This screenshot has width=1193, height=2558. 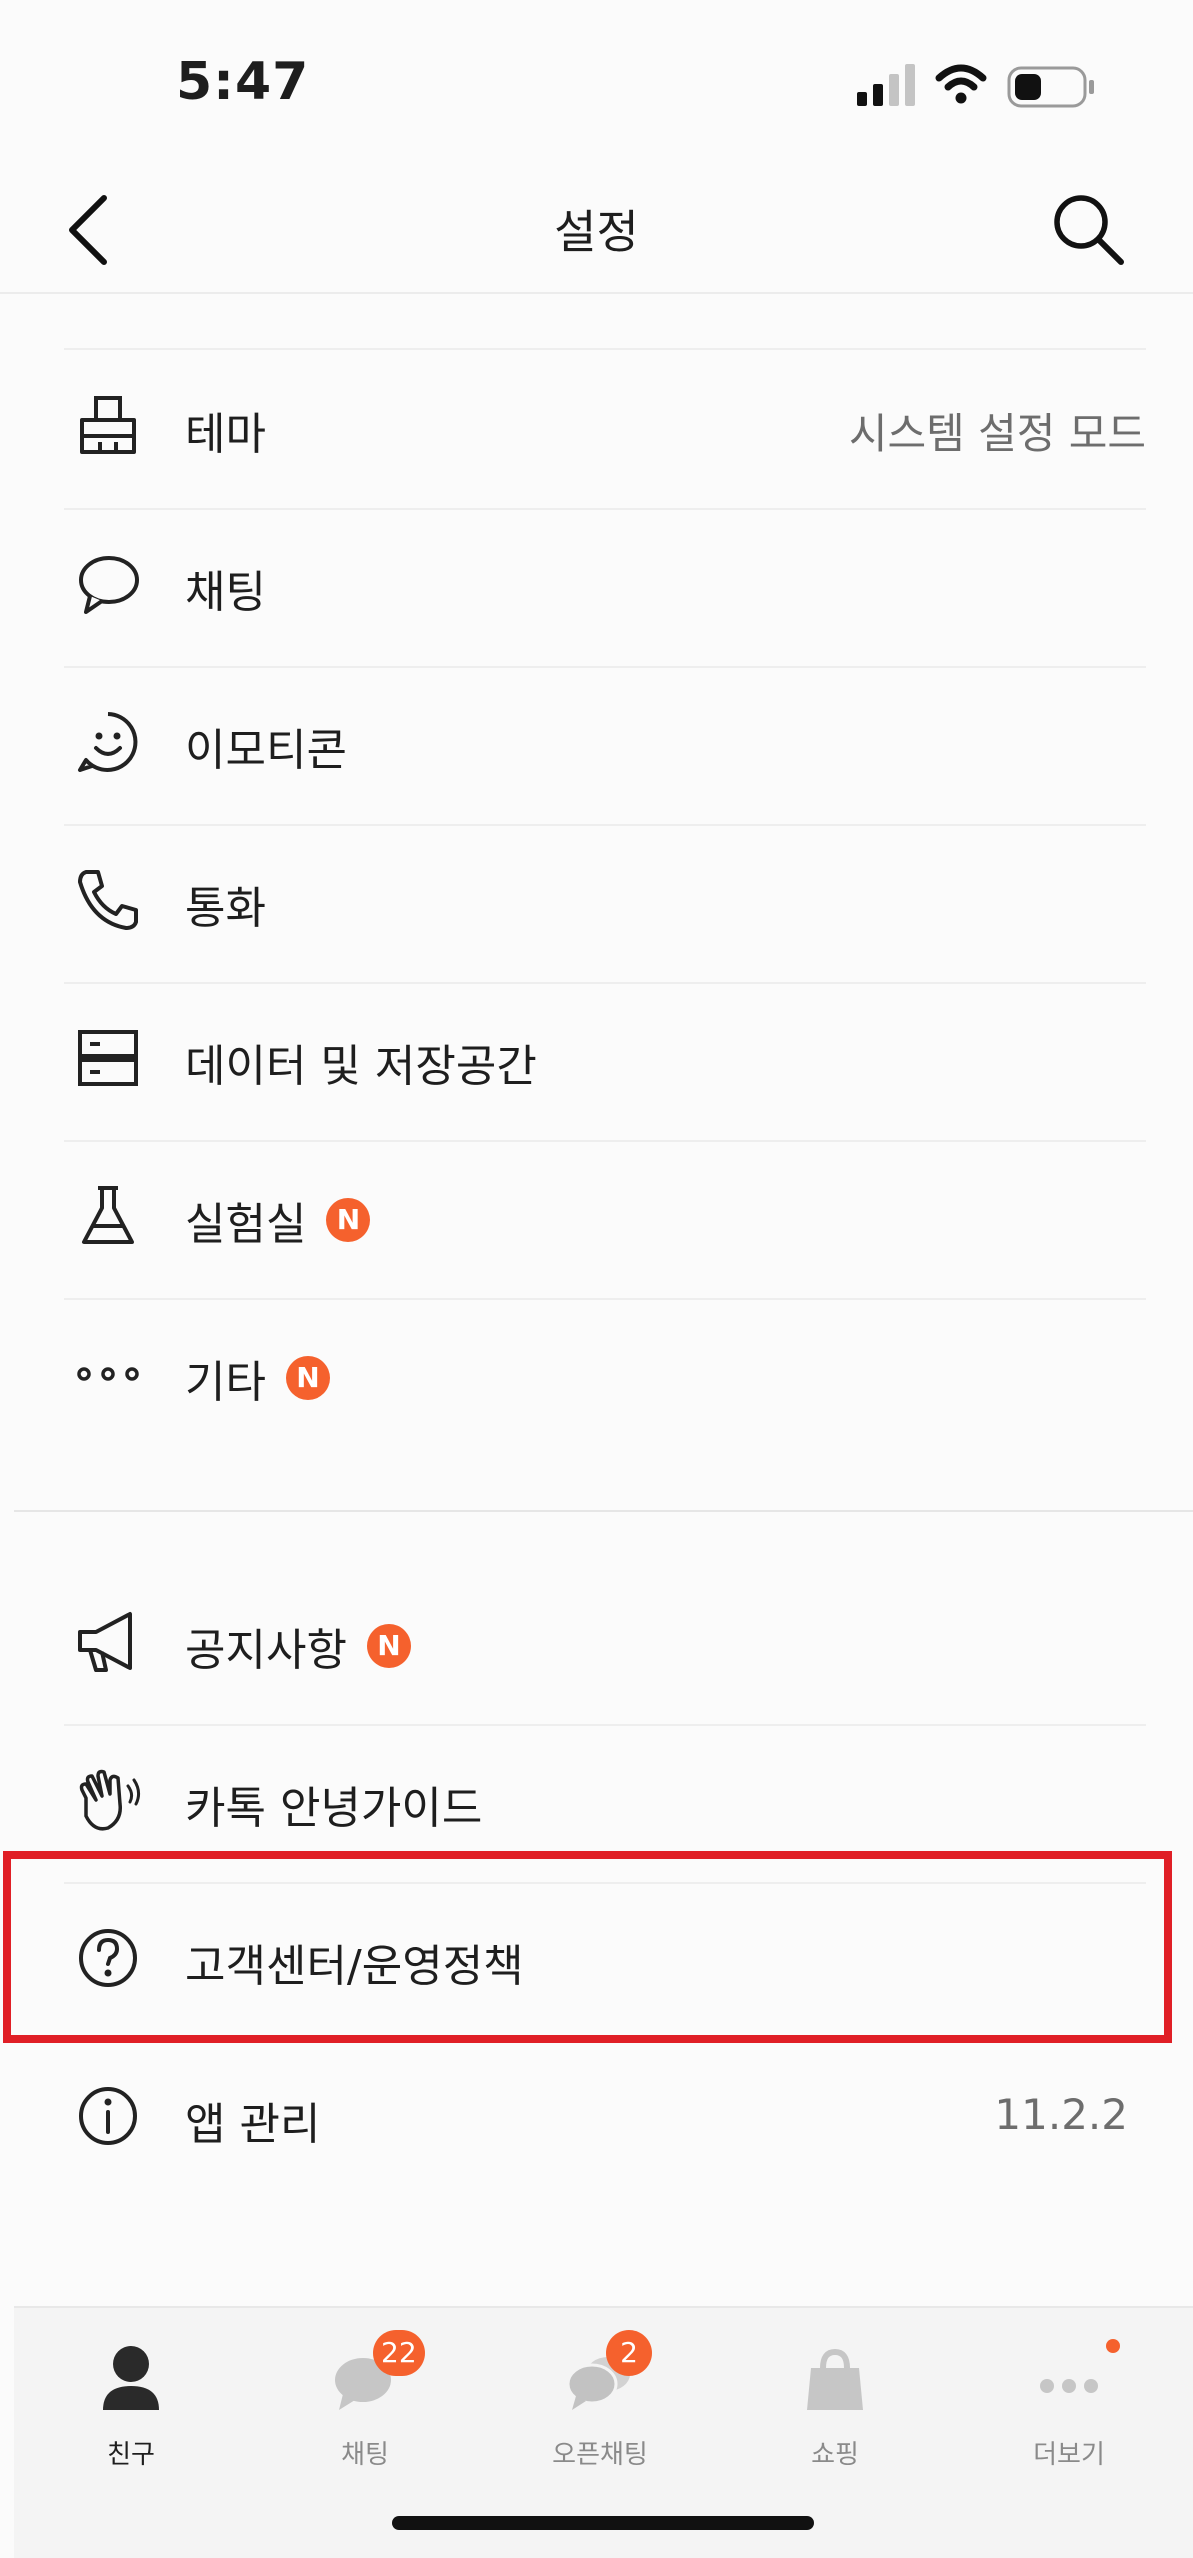 I want to click on app-version-value: 11.2.2, so click(x=1061, y=2114).